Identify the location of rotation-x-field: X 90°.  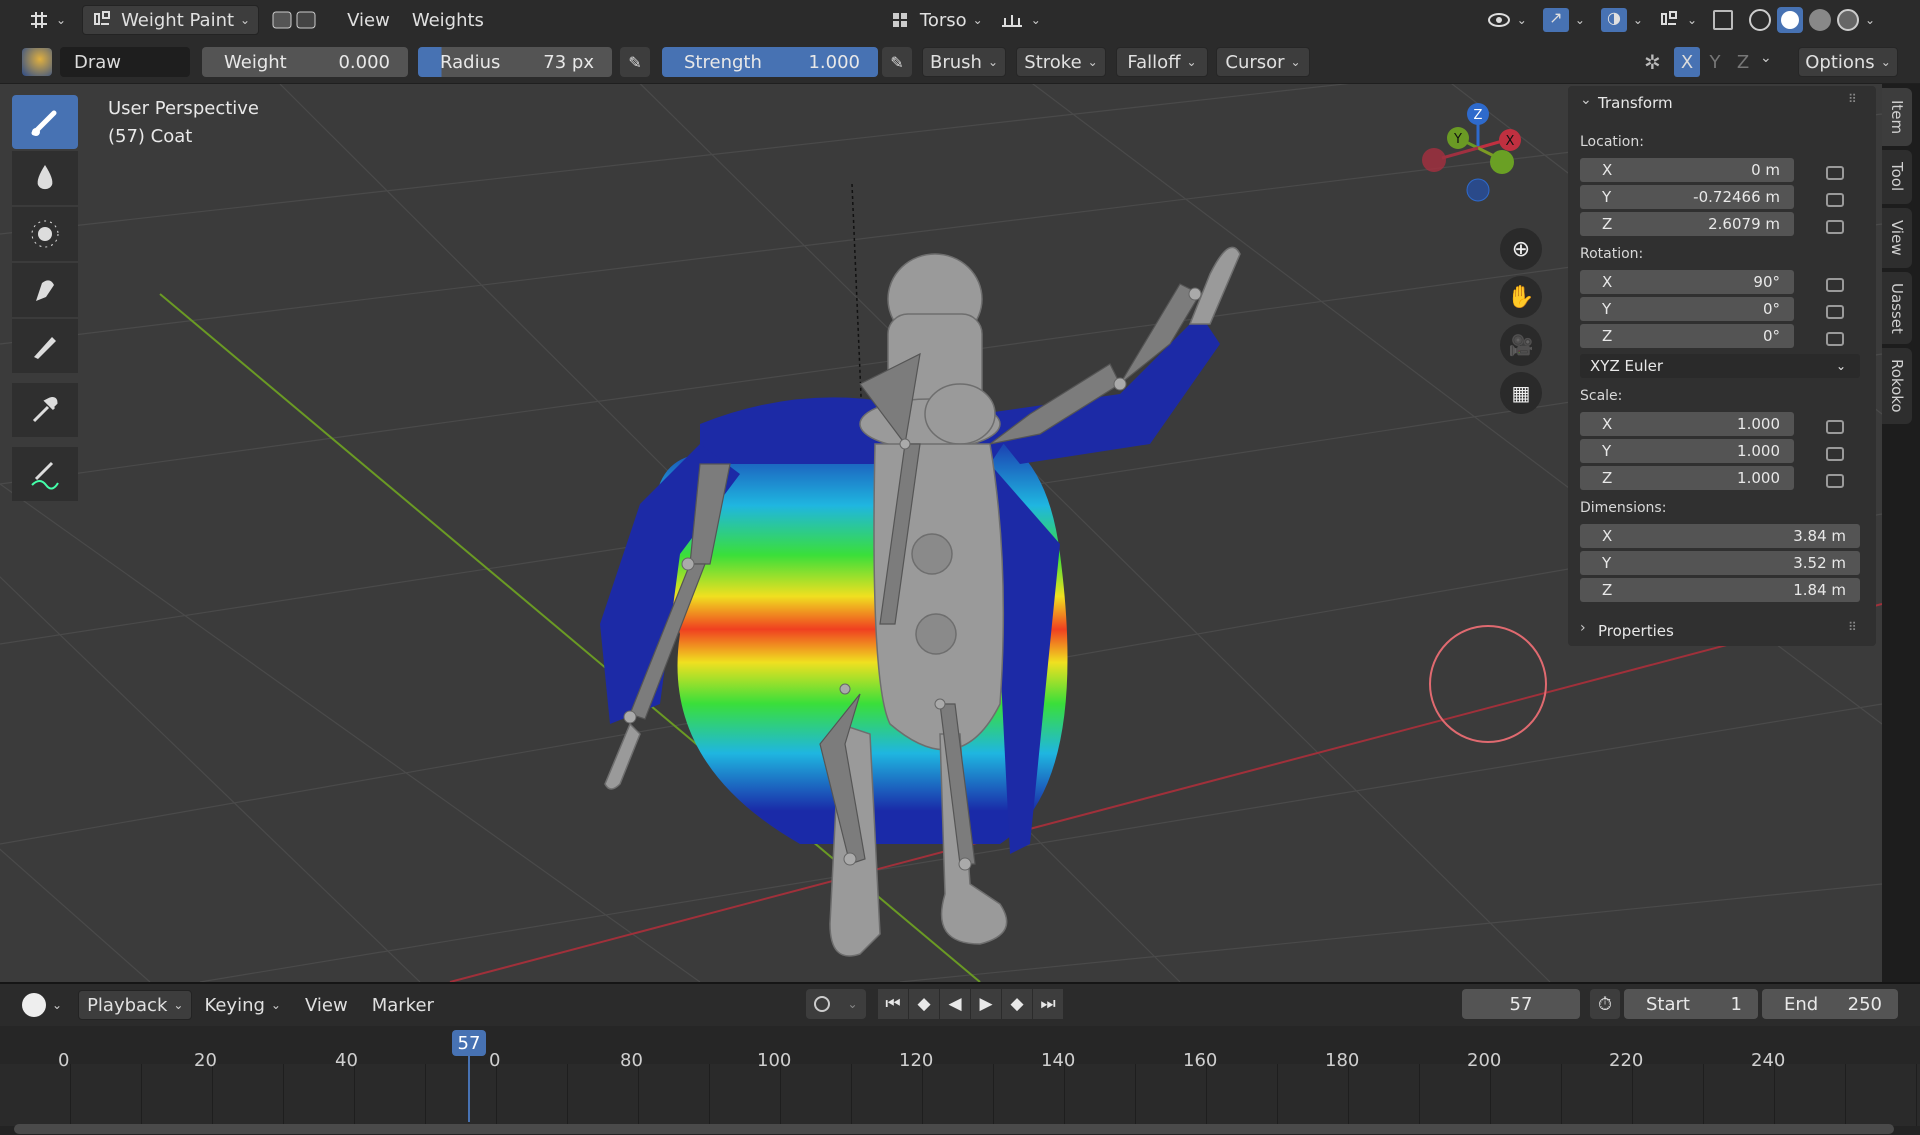
(1687, 282).